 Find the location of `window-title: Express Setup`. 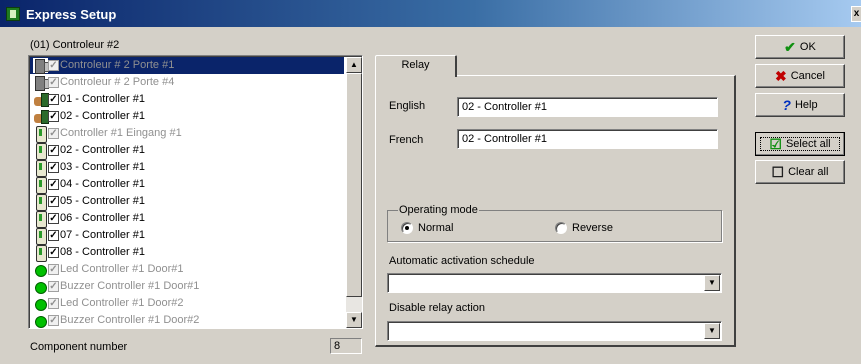

window-title: Express Setup is located at coordinates (71, 14).